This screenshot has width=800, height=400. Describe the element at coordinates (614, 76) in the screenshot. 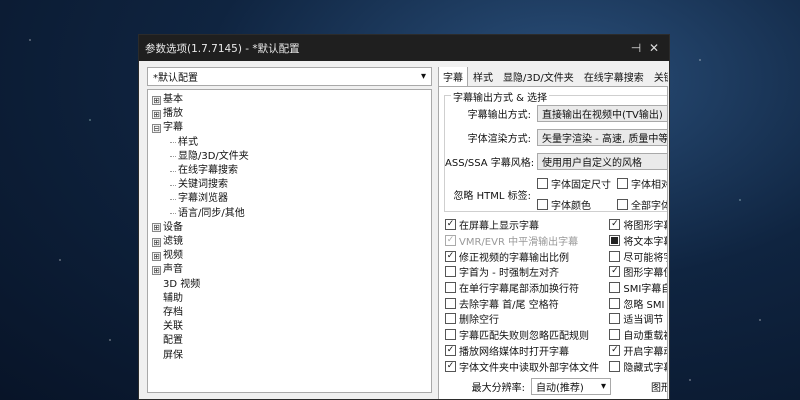

I see `tab: 在线字幕搜索` at that location.